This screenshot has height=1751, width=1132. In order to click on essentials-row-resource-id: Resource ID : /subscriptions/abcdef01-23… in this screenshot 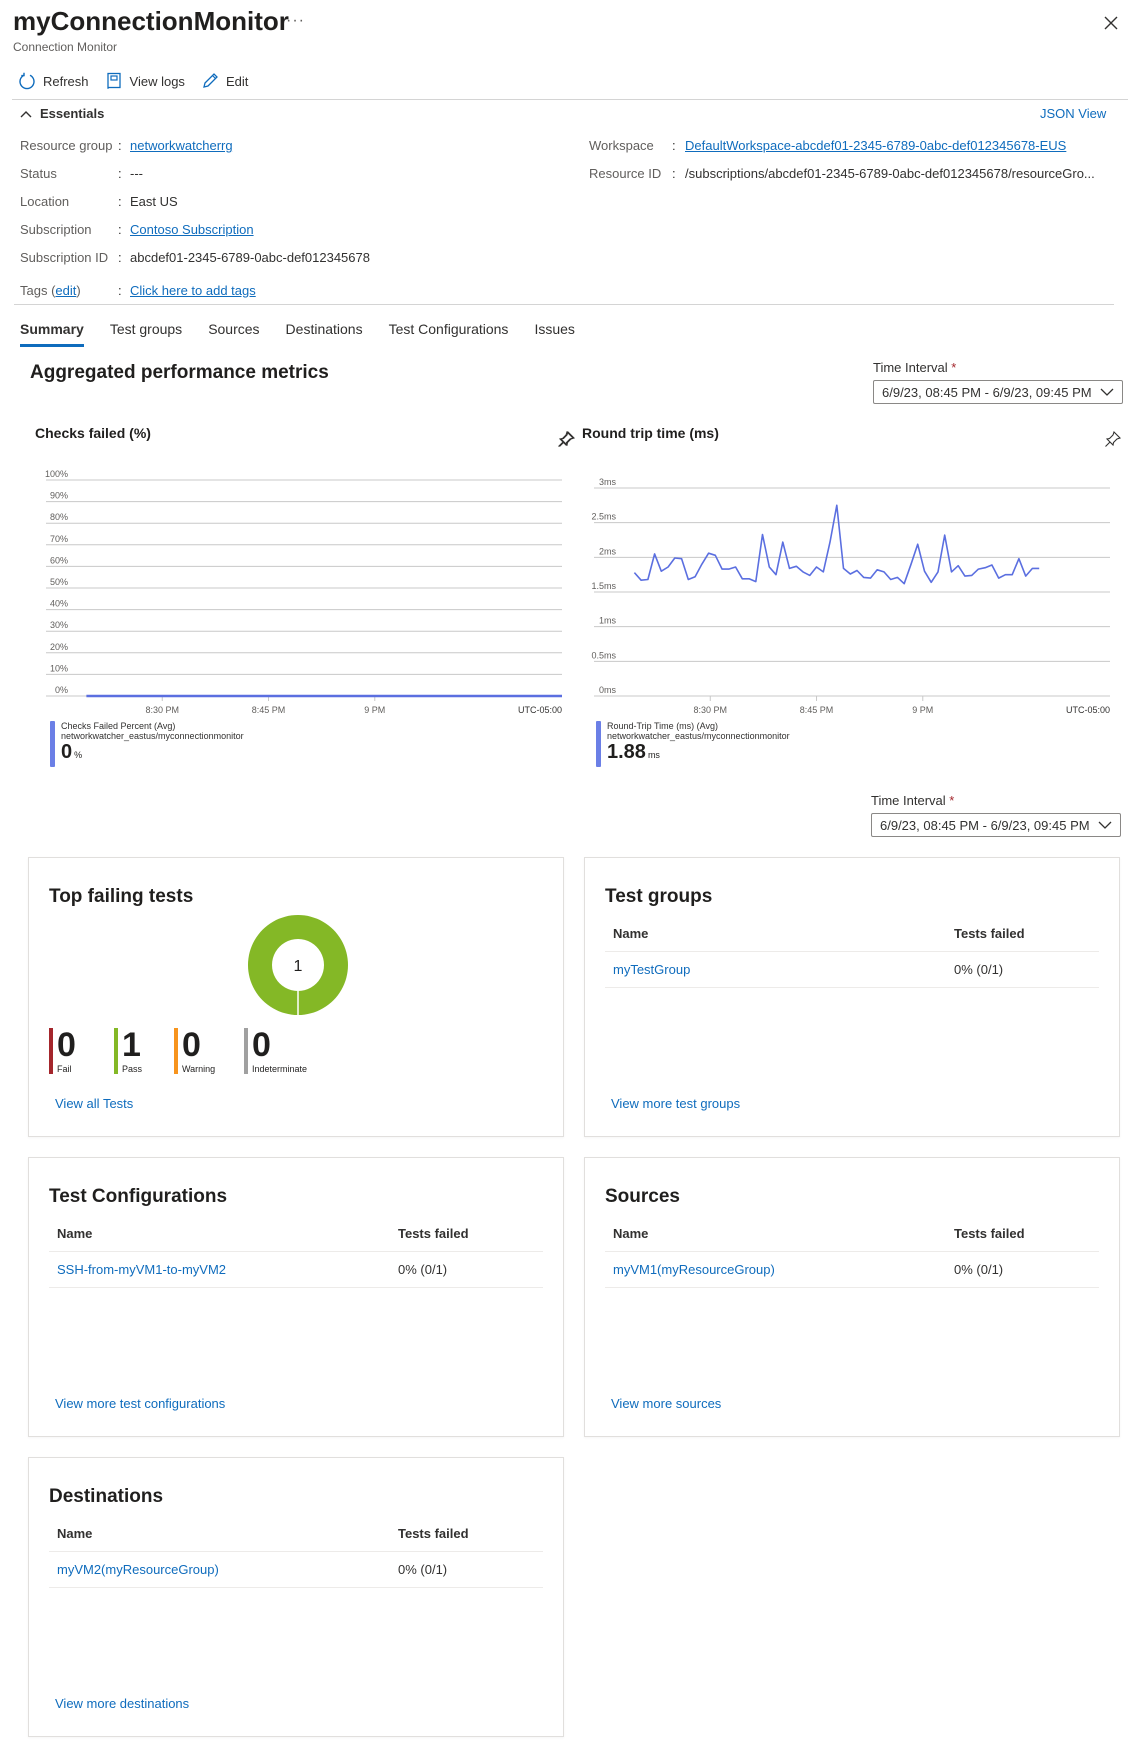, I will do `click(842, 180)`.